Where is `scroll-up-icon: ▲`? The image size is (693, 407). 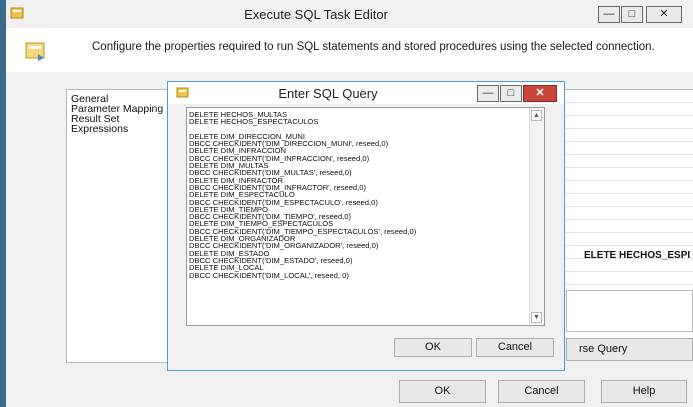
scroll-up-icon: ▲ is located at coordinates (536, 115).